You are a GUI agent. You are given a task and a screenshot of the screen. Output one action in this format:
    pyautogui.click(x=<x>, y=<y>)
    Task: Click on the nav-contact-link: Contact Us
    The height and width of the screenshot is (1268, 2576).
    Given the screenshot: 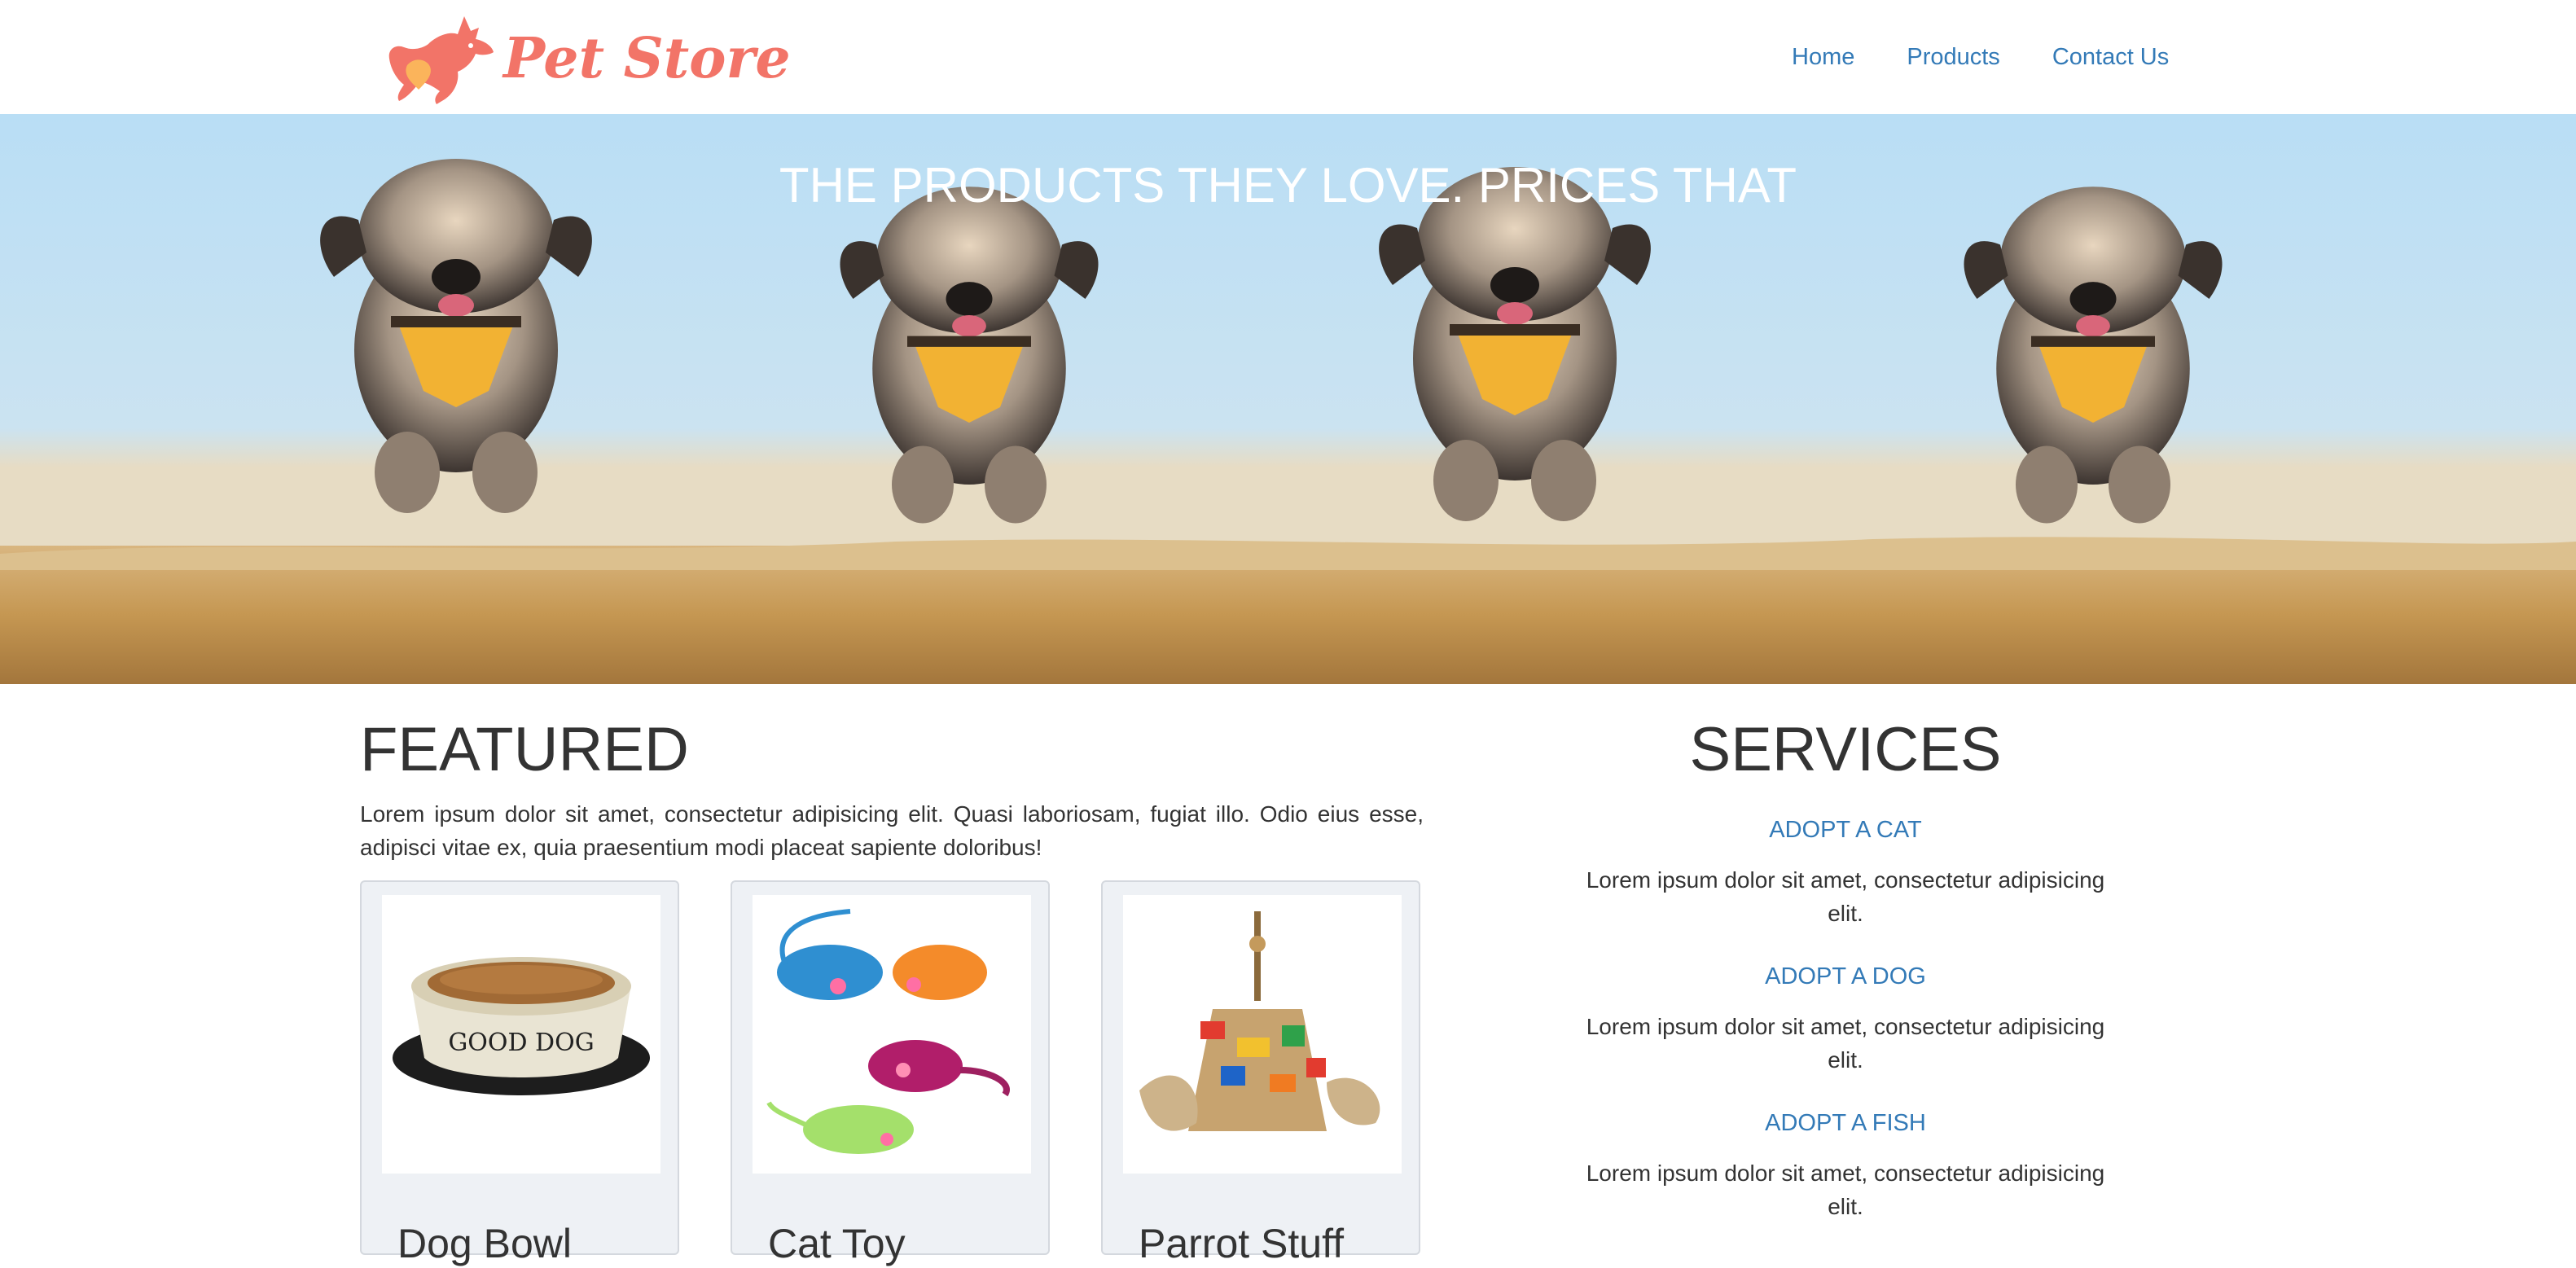 What is the action you would take?
    pyautogui.click(x=2110, y=57)
    